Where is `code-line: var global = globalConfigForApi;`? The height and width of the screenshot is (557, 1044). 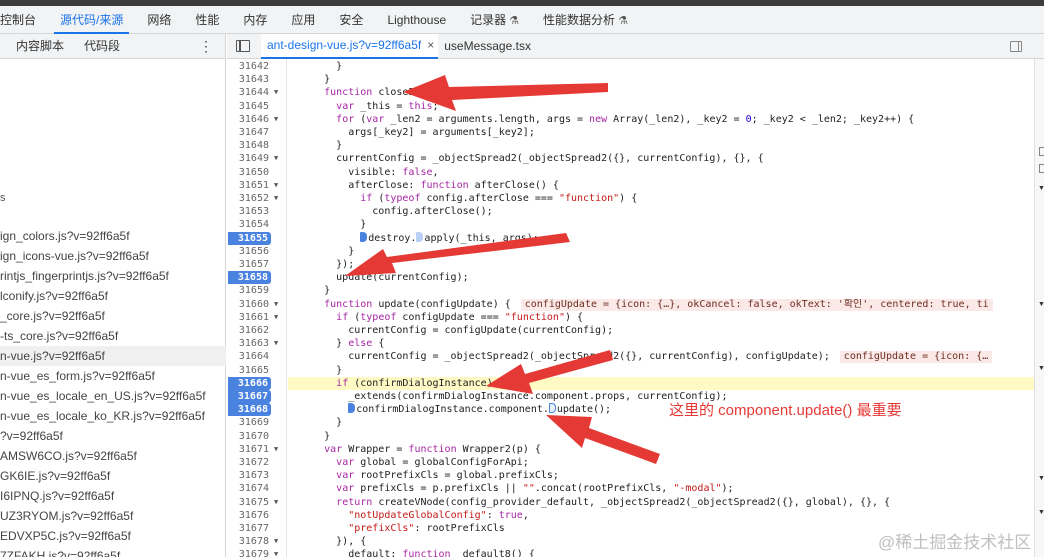
code-line: var global = globalConfigForApi; is located at coordinates (661, 462).